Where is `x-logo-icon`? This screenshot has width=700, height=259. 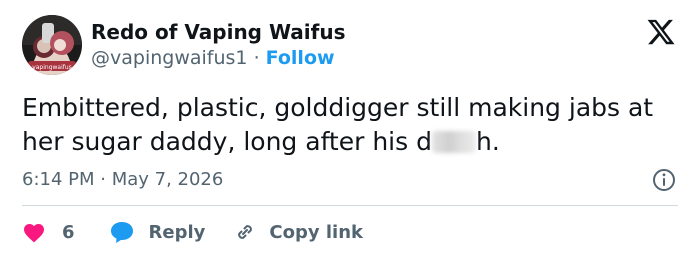 x-logo-icon is located at coordinates (661, 32).